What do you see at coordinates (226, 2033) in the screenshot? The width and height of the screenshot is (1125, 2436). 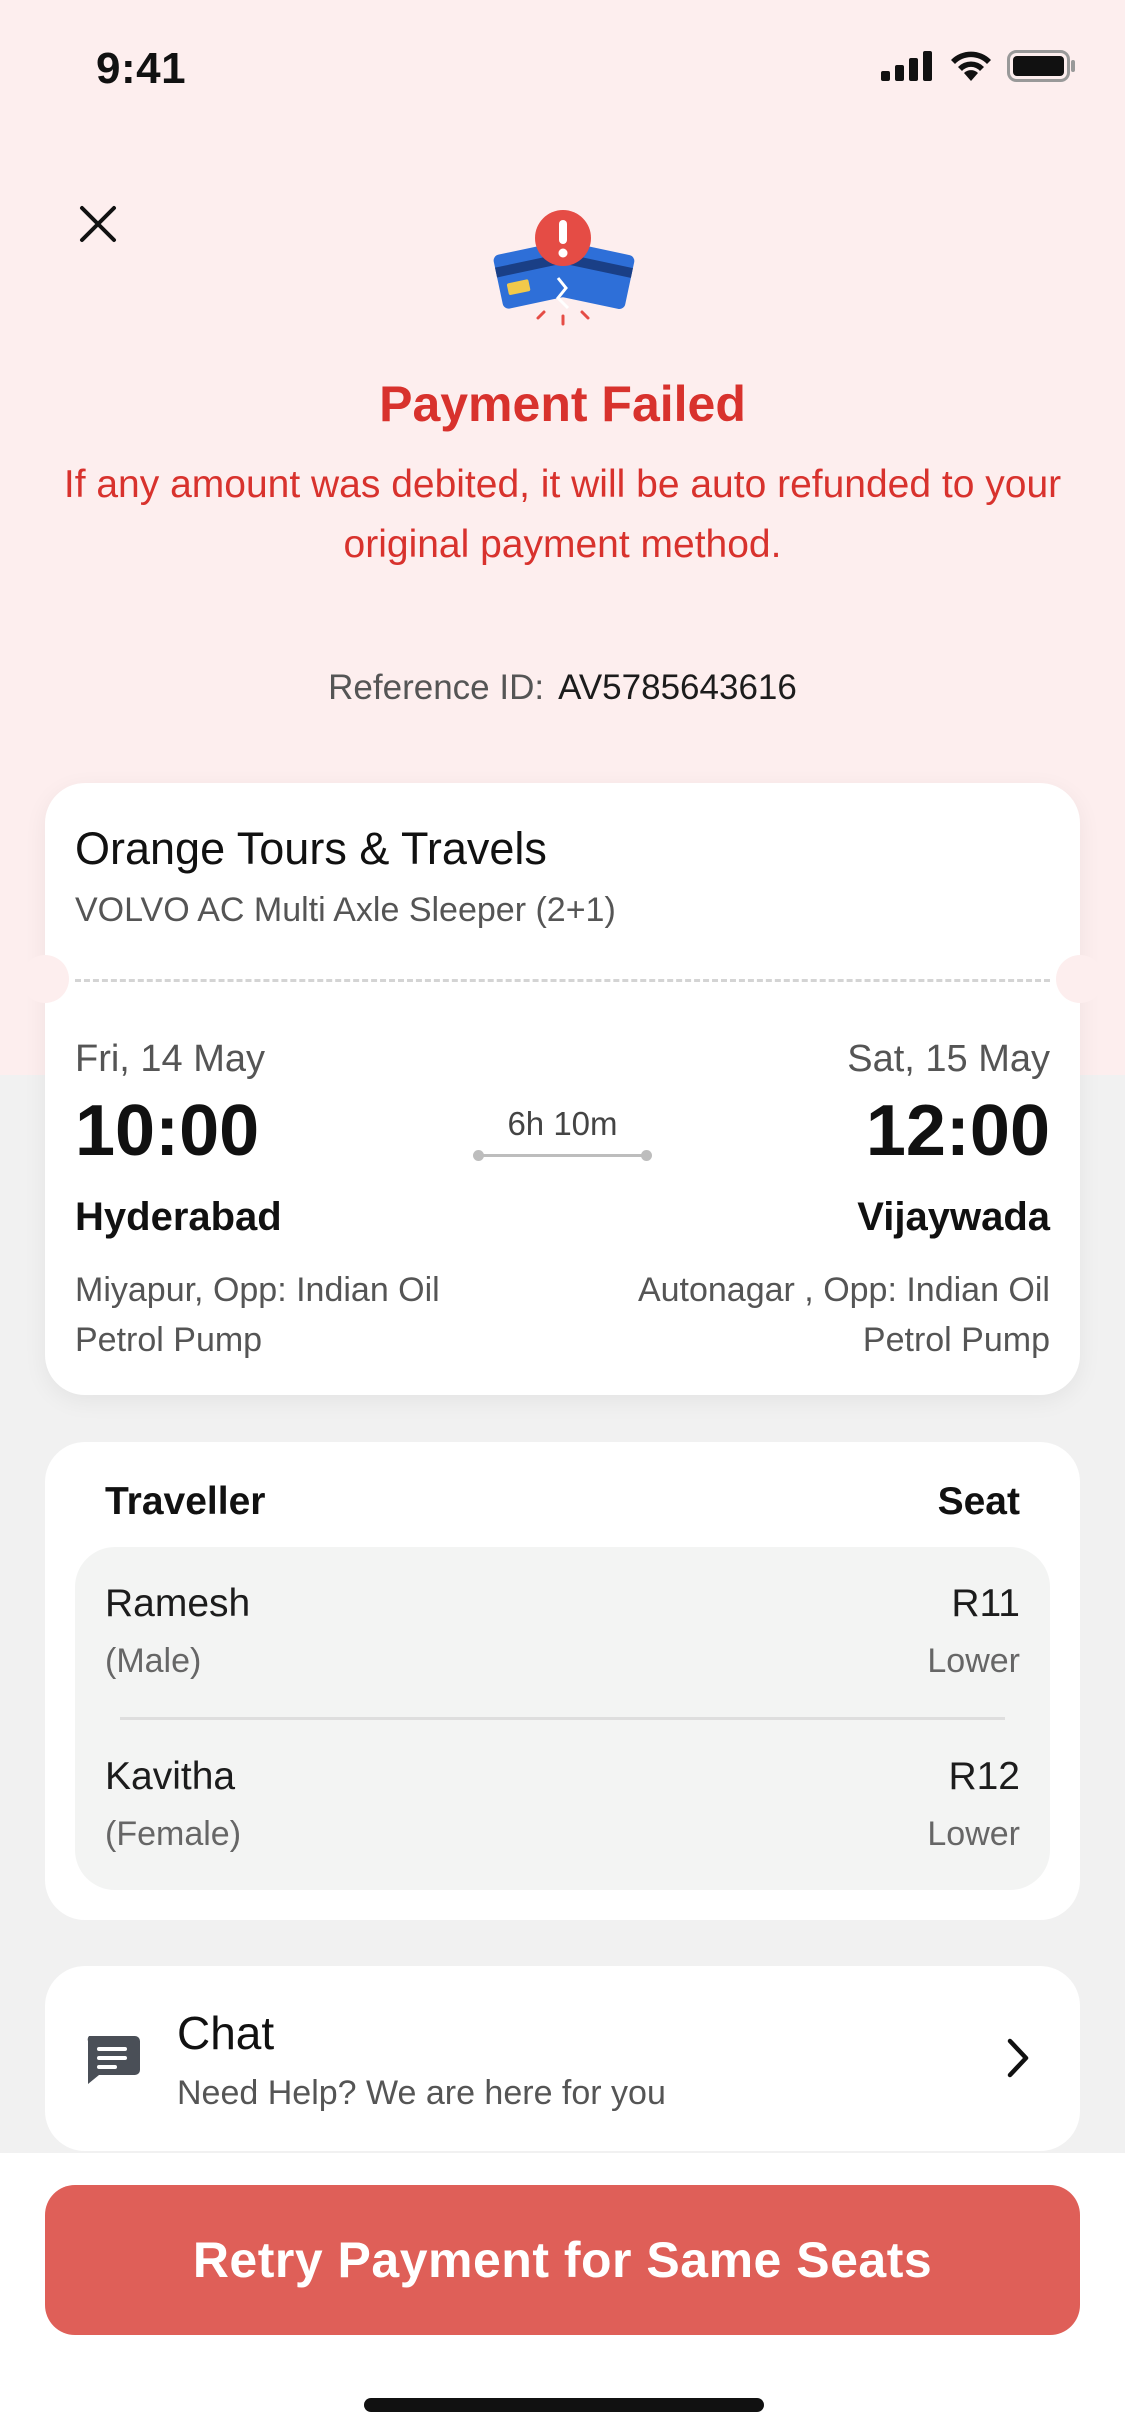 I see `chat-title: Chat` at bounding box center [226, 2033].